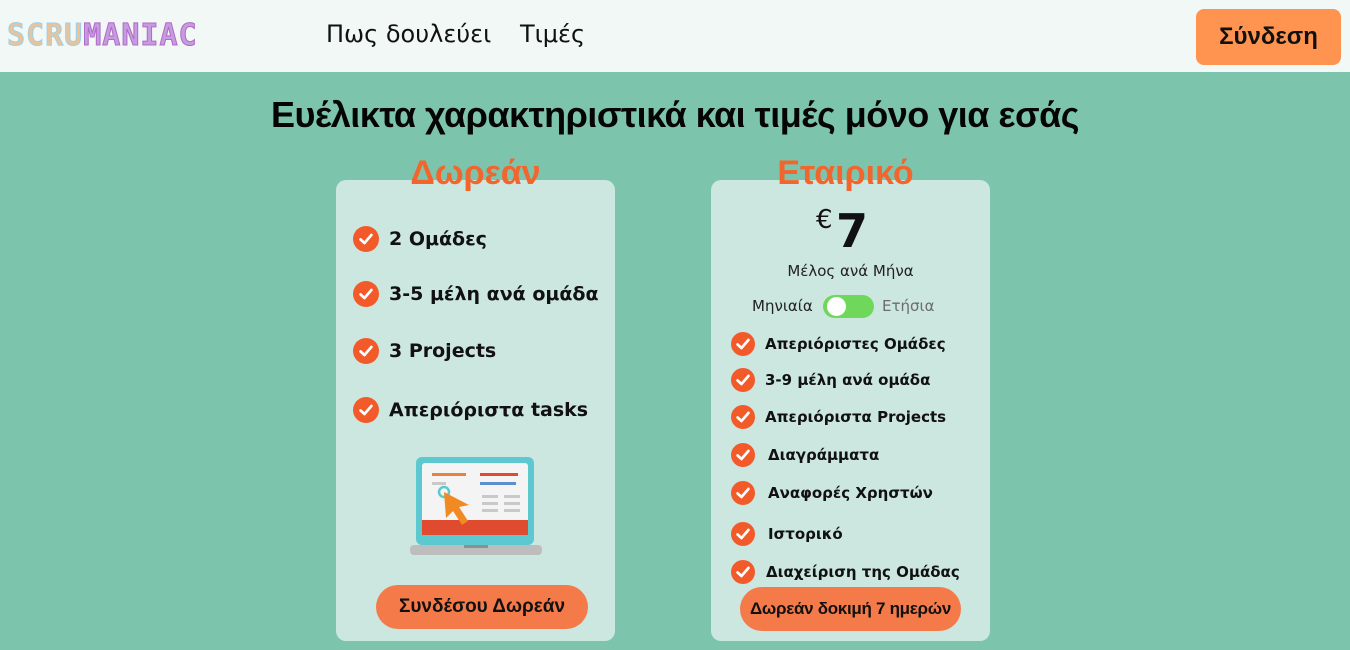 The image size is (1350, 650). I want to click on free-plan-title: Δωρεάν, so click(475, 173).